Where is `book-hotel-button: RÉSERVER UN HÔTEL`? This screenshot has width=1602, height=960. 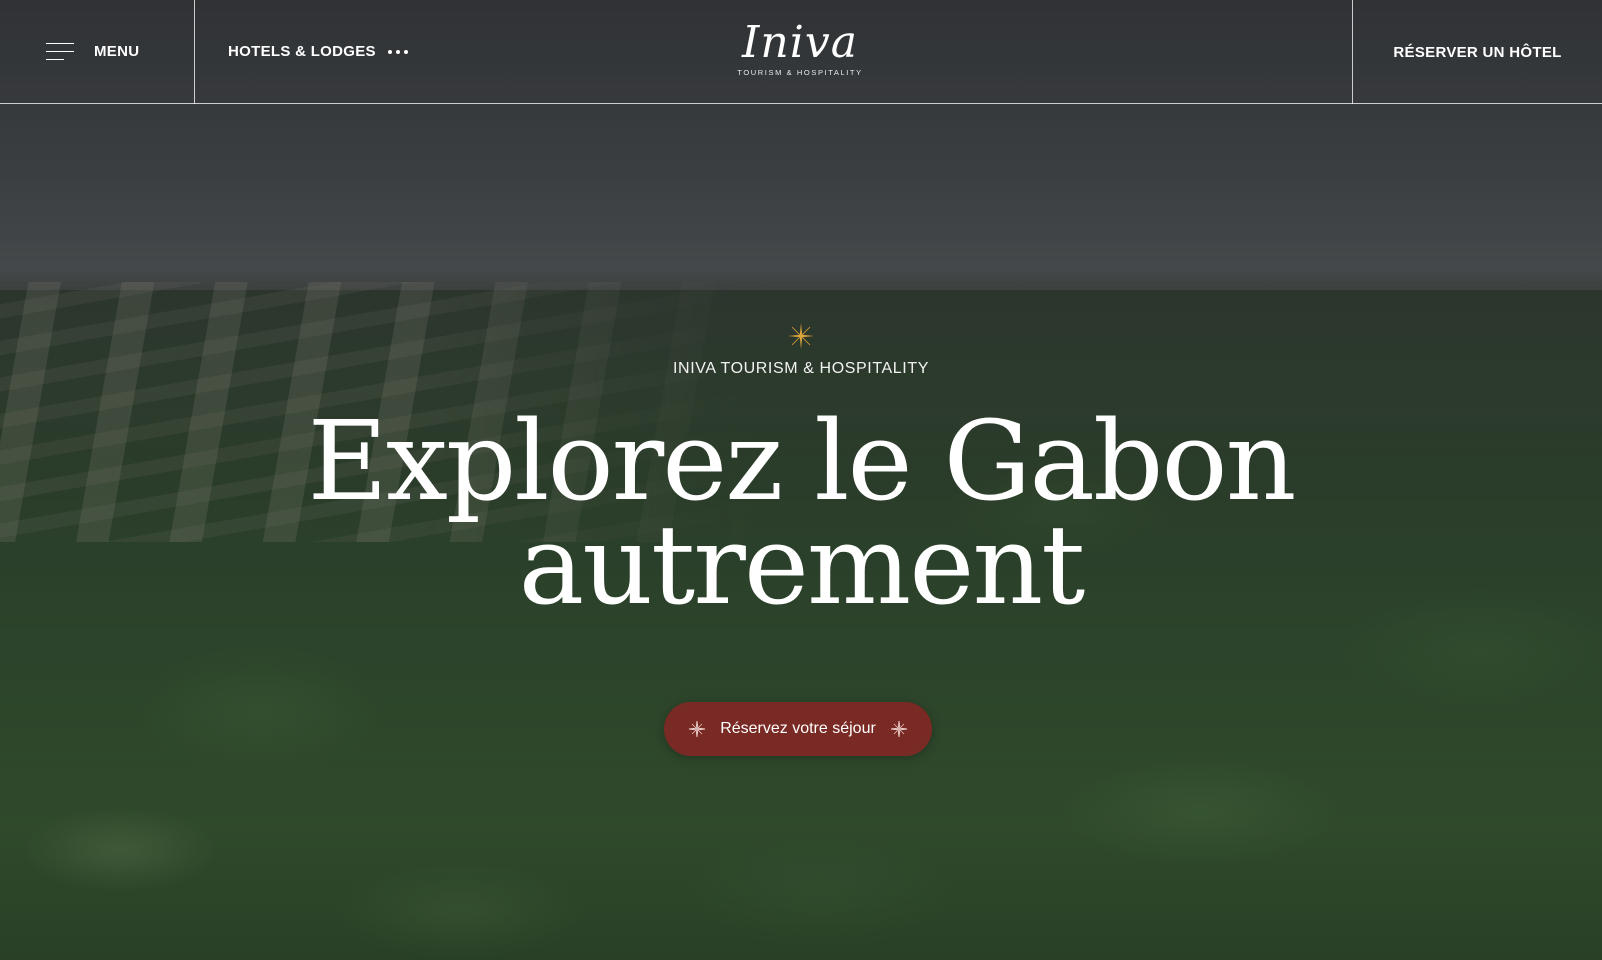 book-hotel-button: RÉSERVER UN HÔTEL is located at coordinates (1477, 52).